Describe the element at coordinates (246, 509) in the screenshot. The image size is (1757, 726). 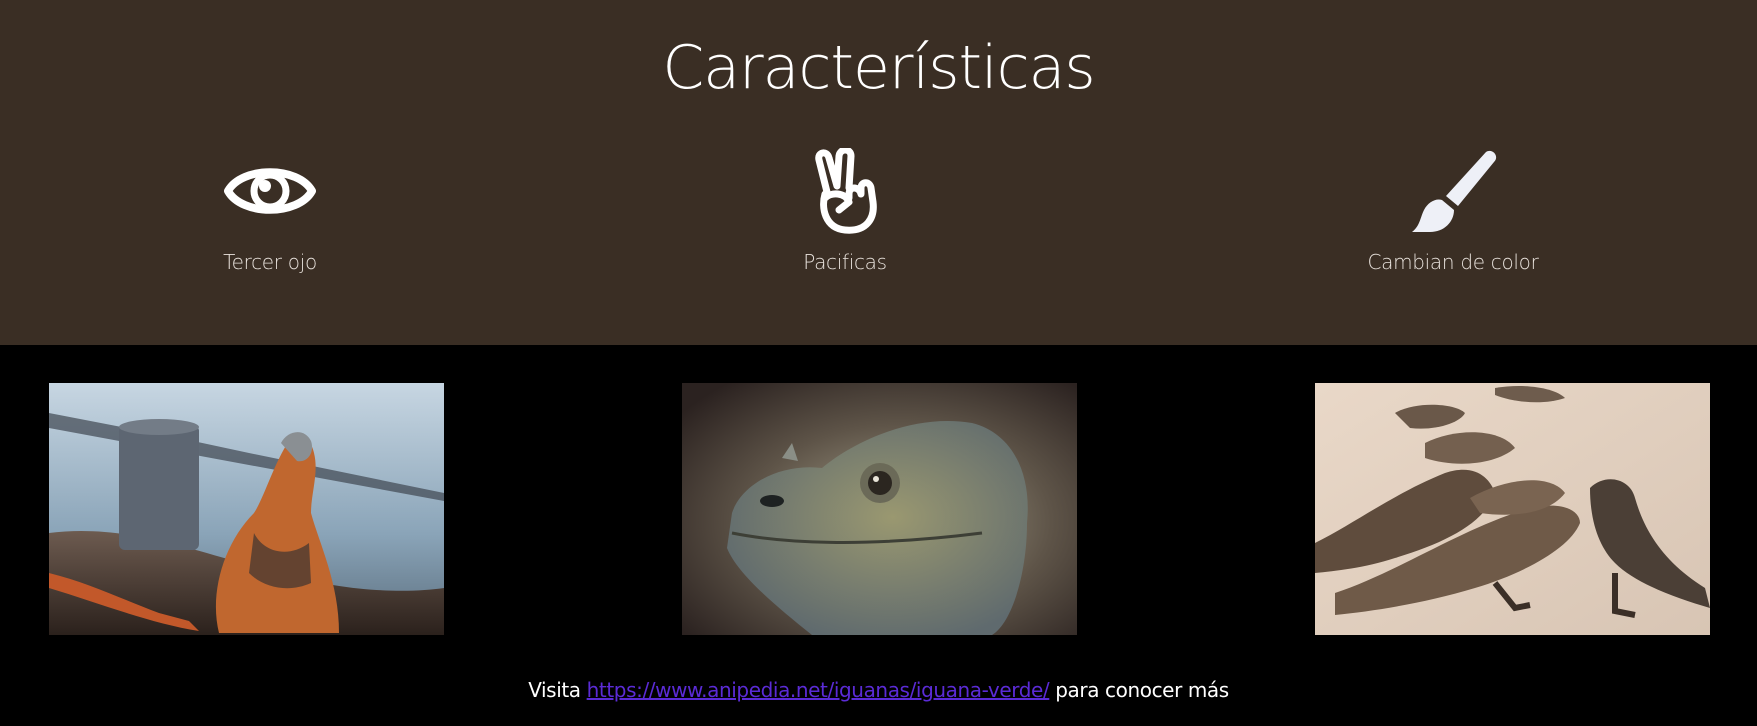
I see `iguana-photo-shore` at that location.